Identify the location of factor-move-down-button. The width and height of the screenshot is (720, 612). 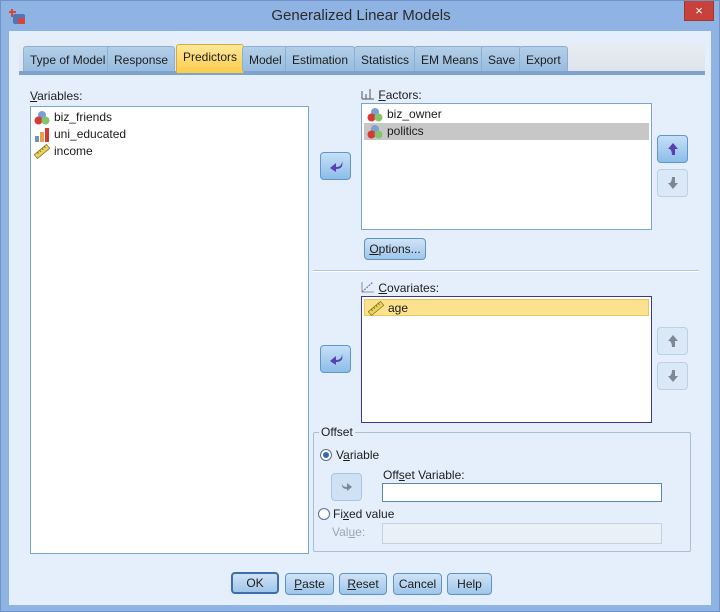
(672, 183).